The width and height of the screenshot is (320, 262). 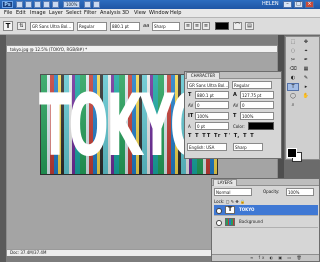 I want to click on menu-edit: Edit, so click(x=21, y=13).